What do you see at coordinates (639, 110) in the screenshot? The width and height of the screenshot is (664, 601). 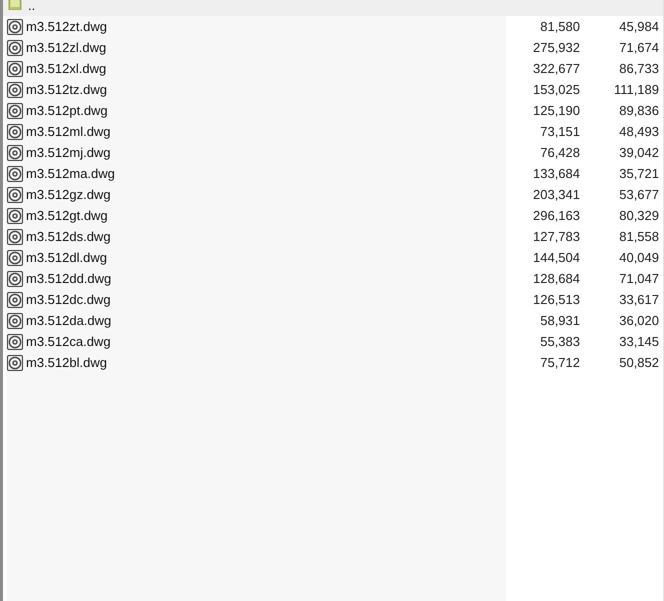 I see `table-cell: 89,836` at bounding box center [639, 110].